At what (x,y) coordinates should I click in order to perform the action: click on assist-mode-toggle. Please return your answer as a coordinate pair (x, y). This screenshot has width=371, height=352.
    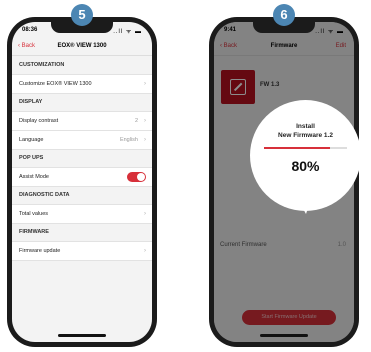
    Looking at the image, I should click on (136, 177).